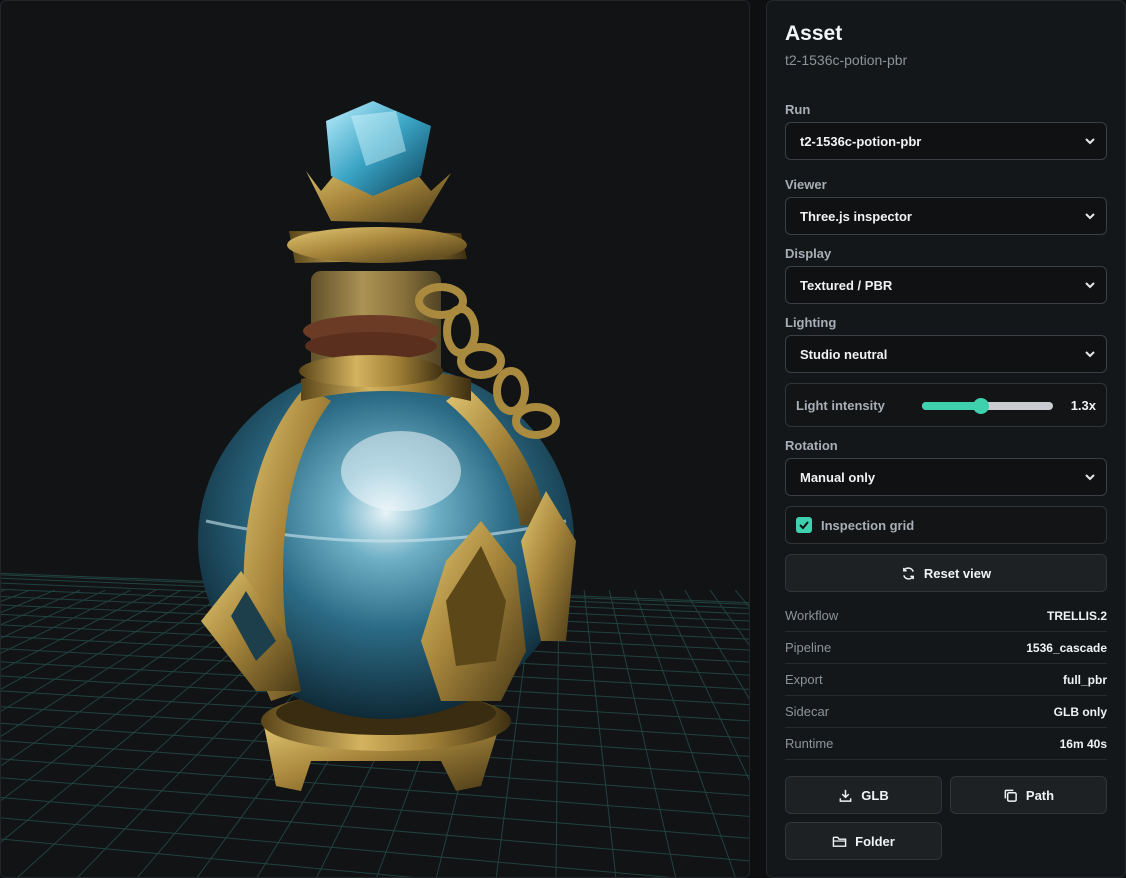 The image size is (1126, 878). What do you see at coordinates (908, 573) in the screenshot?
I see `refresh-icon` at bounding box center [908, 573].